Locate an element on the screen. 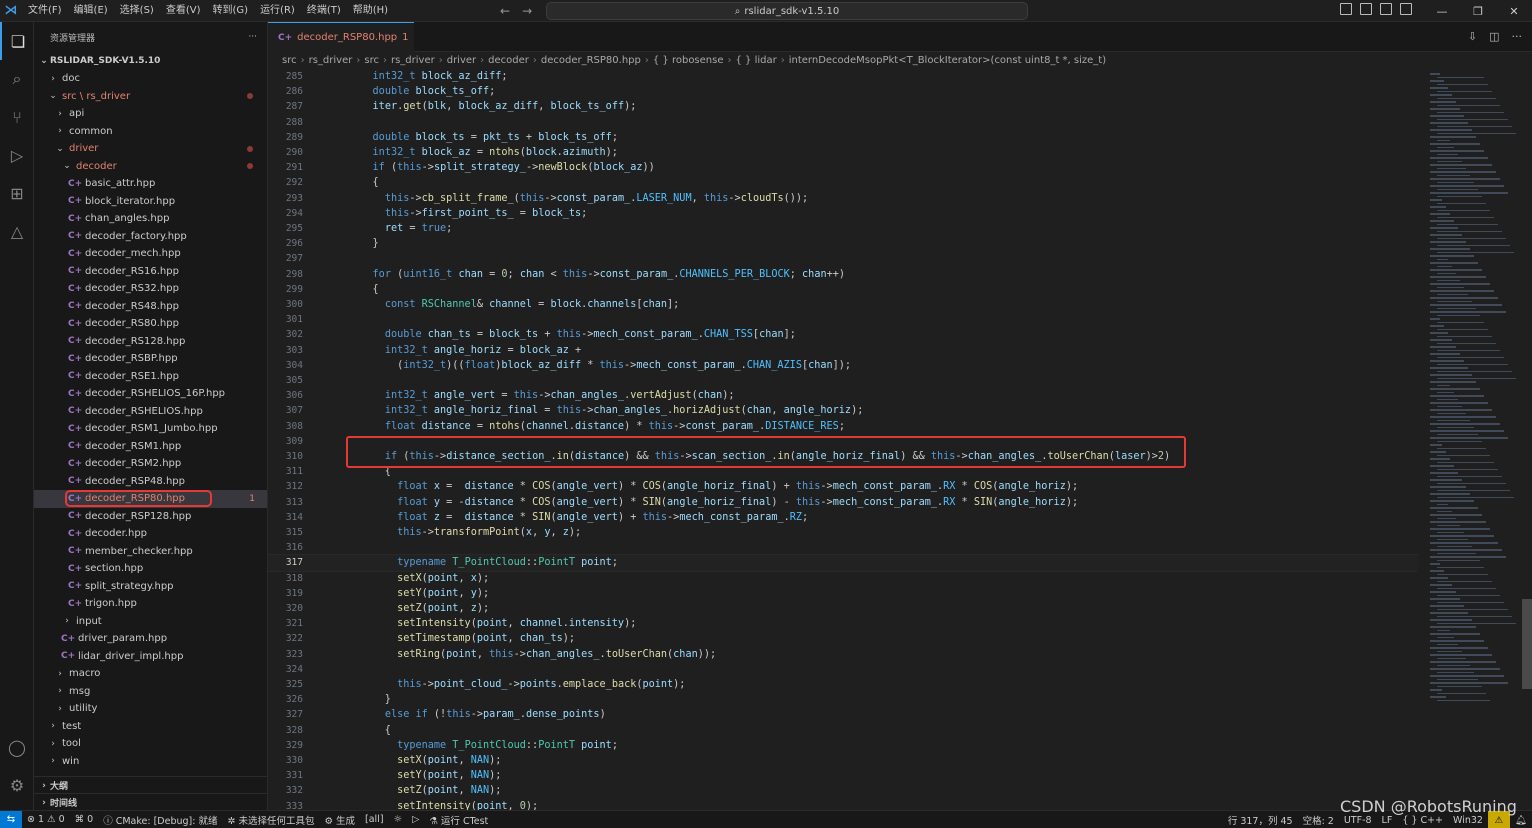  restore-button: ❐ is located at coordinates (1478, 11).